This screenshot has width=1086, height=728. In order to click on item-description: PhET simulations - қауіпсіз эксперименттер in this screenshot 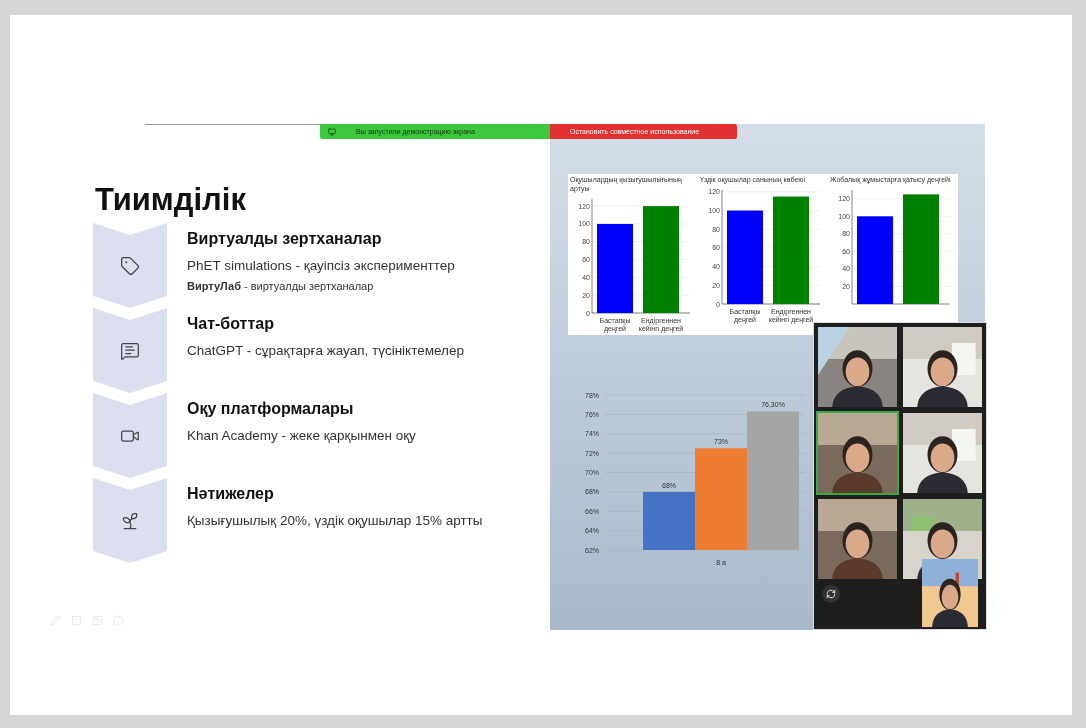, I will do `click(321, 266)`.